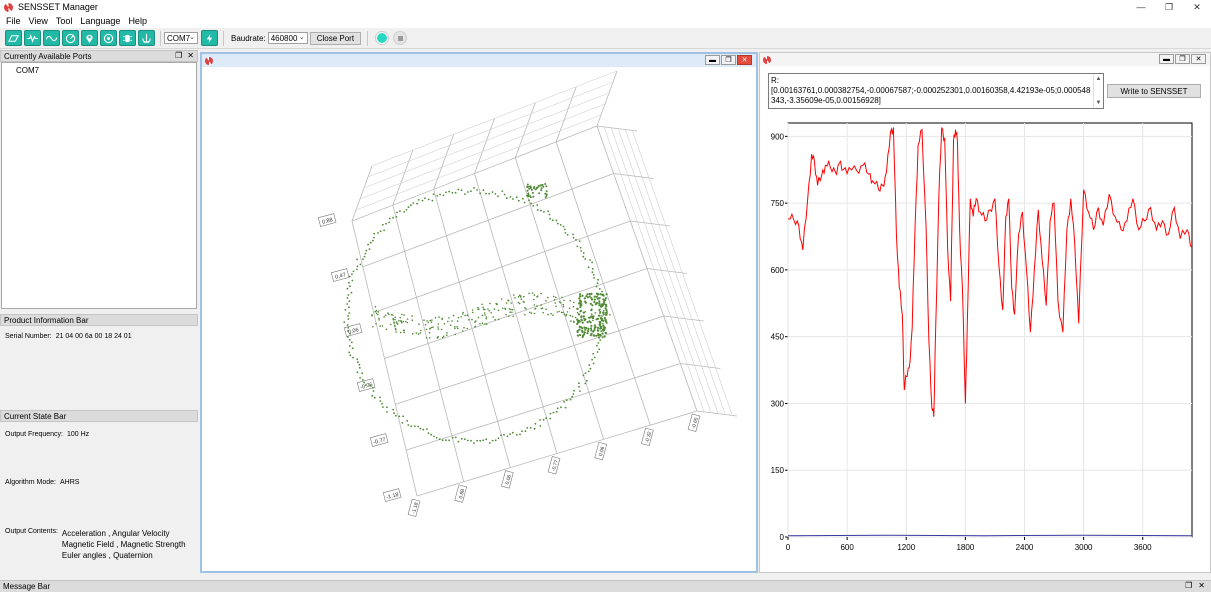 Image resolution: width=1211 pixels, height=600 pixels. I want to click on menu-language: Language, so click(100, 21).